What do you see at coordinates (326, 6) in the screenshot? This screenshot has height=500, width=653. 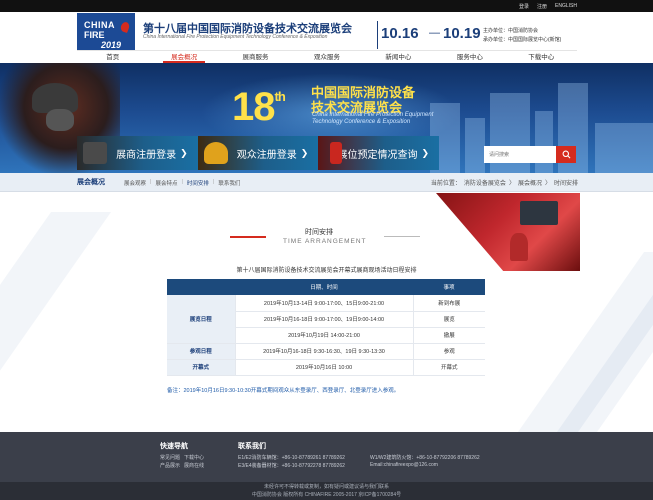 I see `top-bar: 登录 注册 ENGLISH` at bounding box center [326, 6].